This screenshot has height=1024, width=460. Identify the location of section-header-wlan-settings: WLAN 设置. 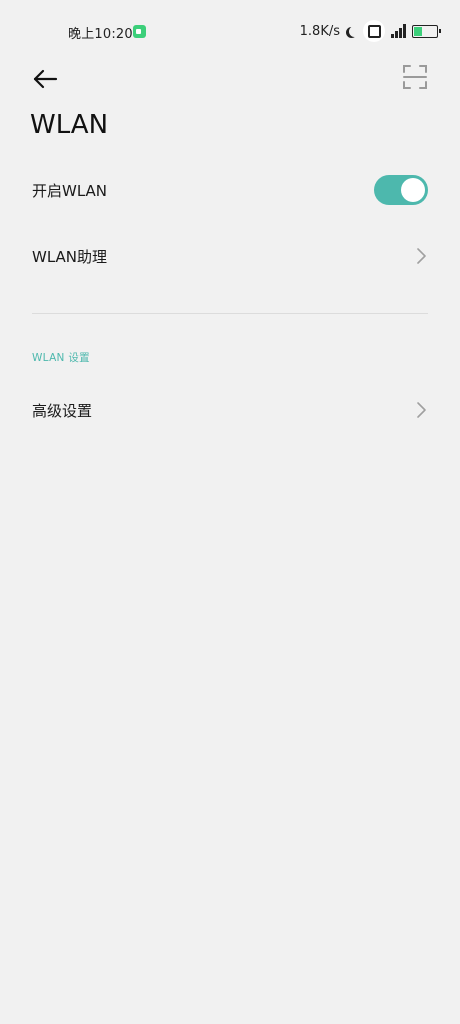
(61, 358).